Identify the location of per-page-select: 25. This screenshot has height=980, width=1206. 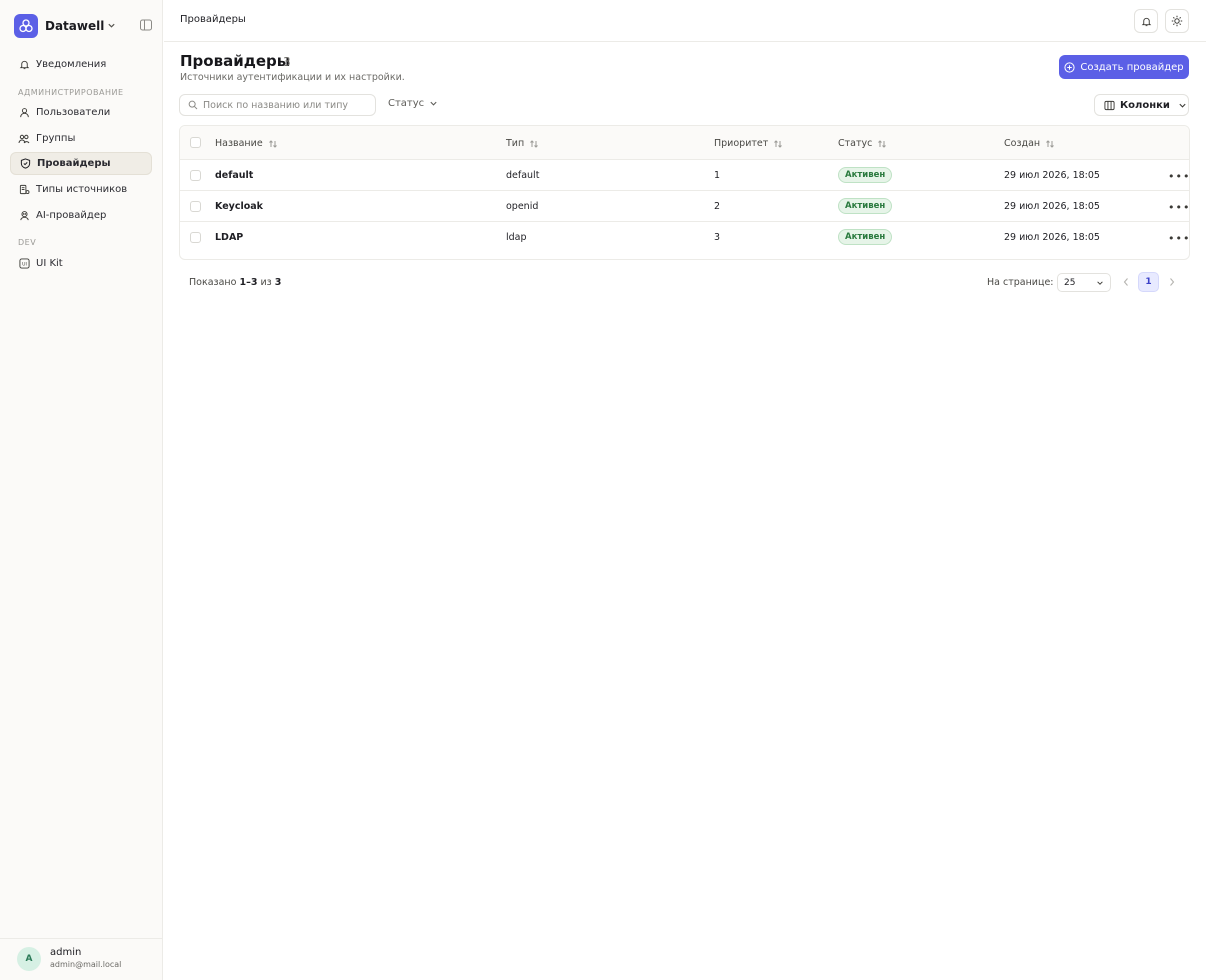
(1084, 282).